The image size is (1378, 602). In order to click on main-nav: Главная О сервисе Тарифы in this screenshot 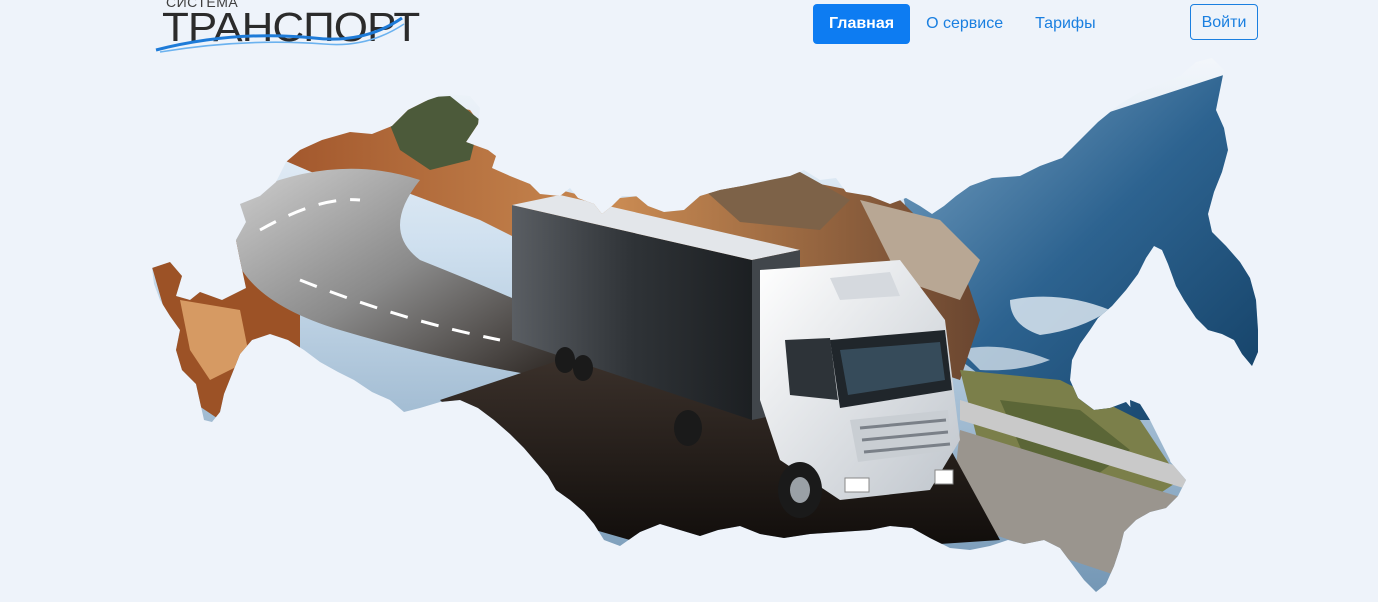, I will do `click(962, 24)`.